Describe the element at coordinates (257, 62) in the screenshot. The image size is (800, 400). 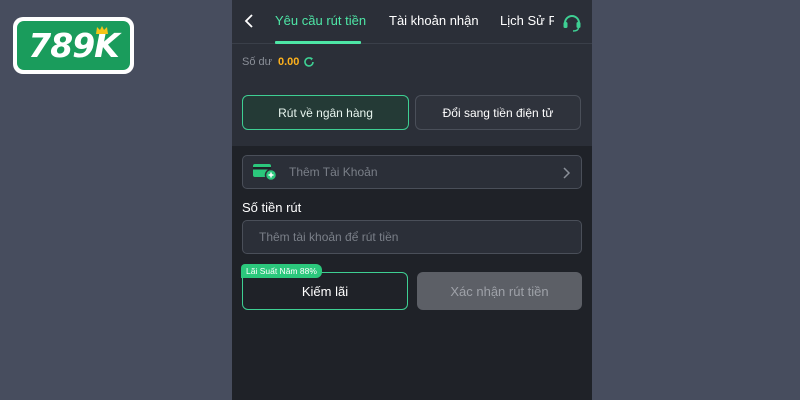
I see `balance-label: Số dư` at that location.